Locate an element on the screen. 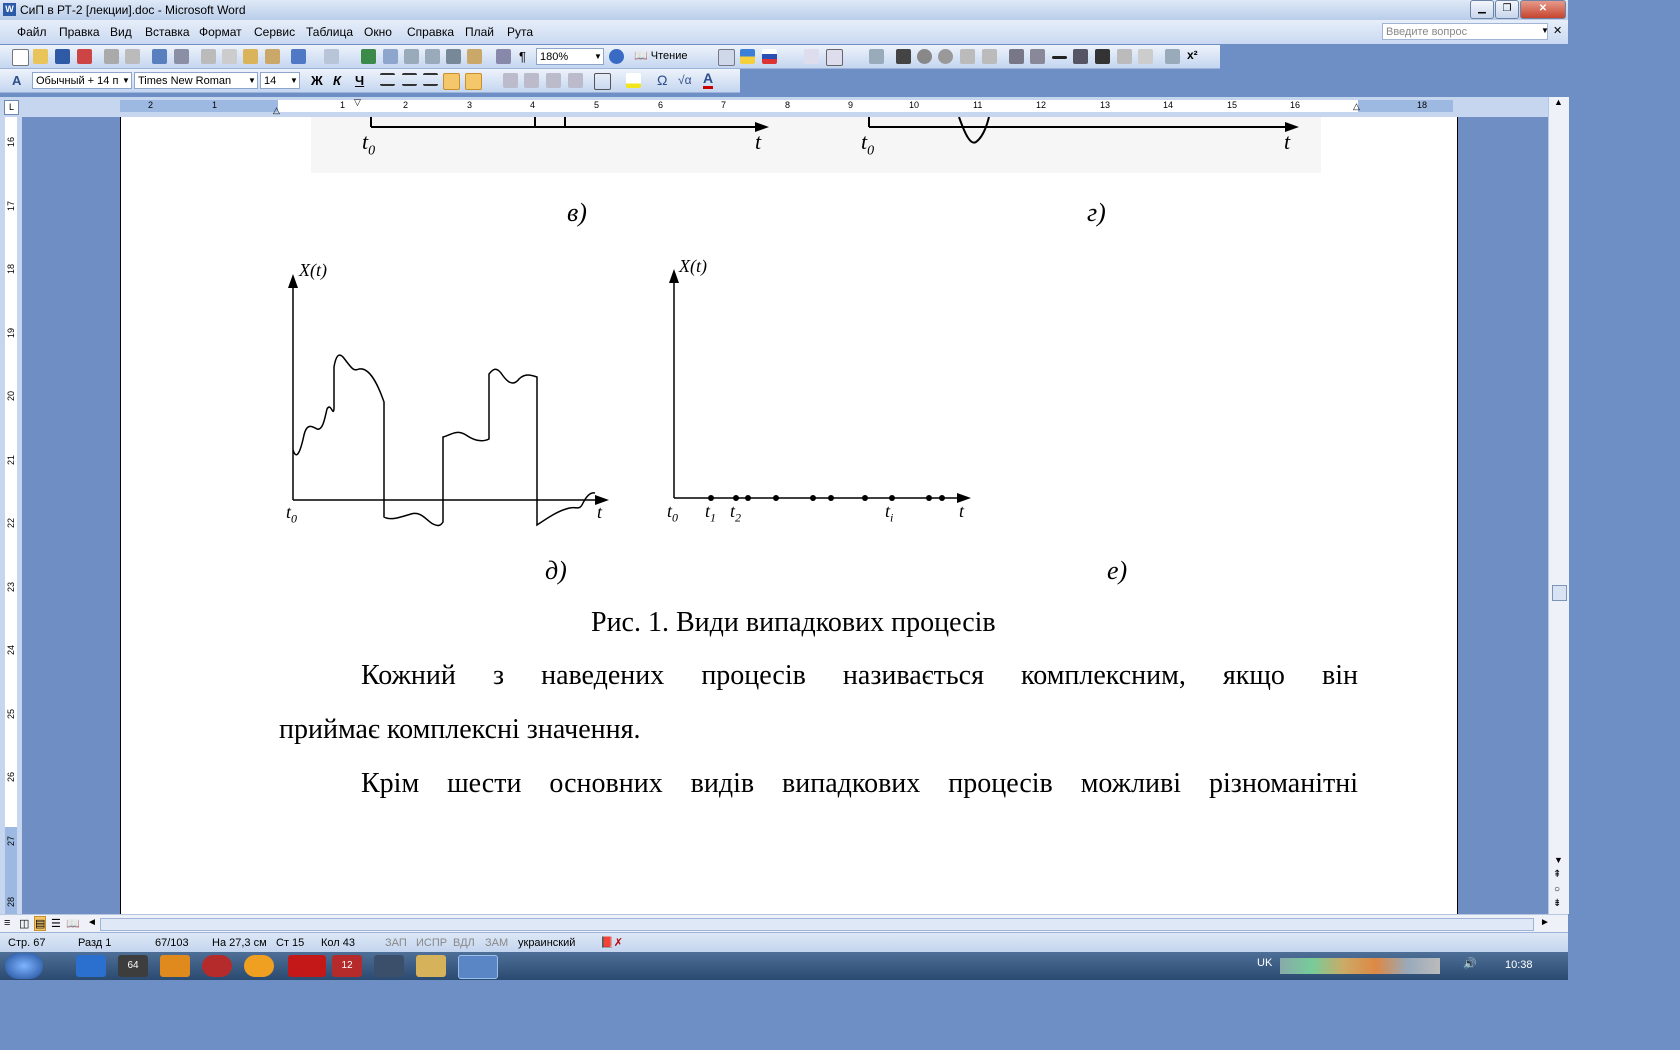 Image resolution: width=1680 pixels, height=1050 pixels. columns-icon is located at coordinates (453, 56).